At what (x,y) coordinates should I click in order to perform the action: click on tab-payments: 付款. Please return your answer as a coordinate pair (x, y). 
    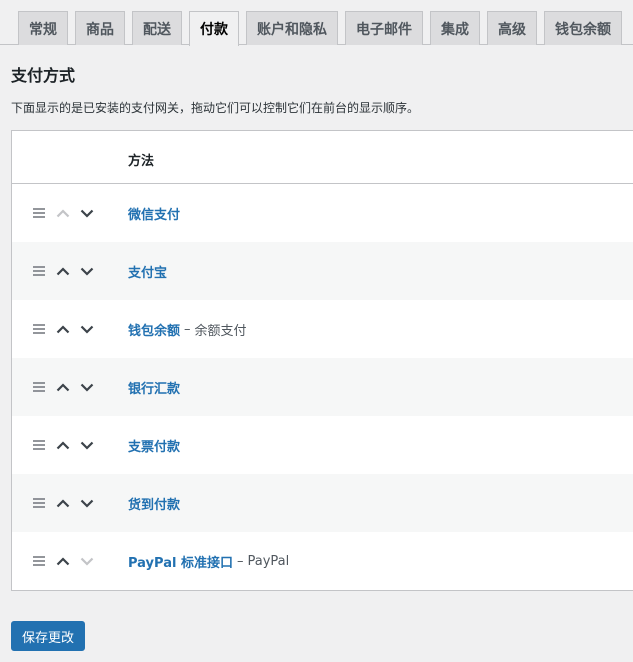
    Looking at the image, I should click on (214, 28).